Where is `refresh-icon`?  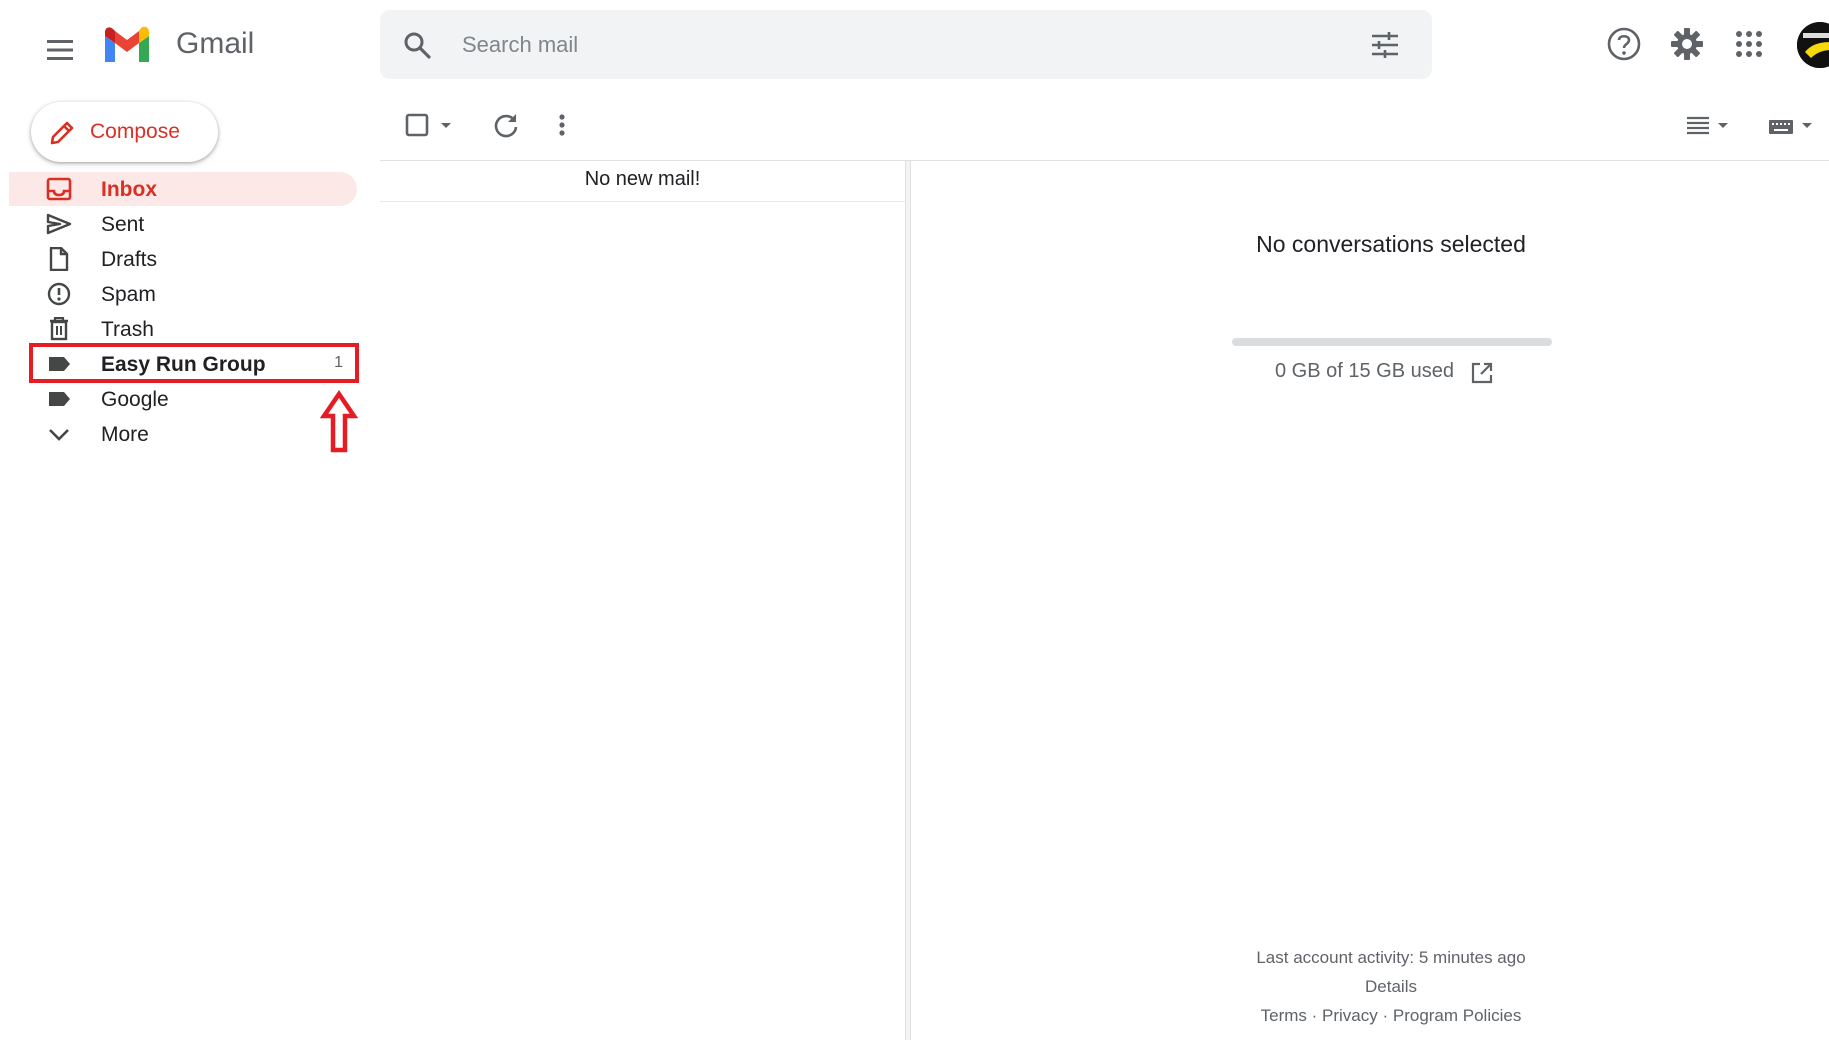 refresh-icon is located at coordinates (506, 126).